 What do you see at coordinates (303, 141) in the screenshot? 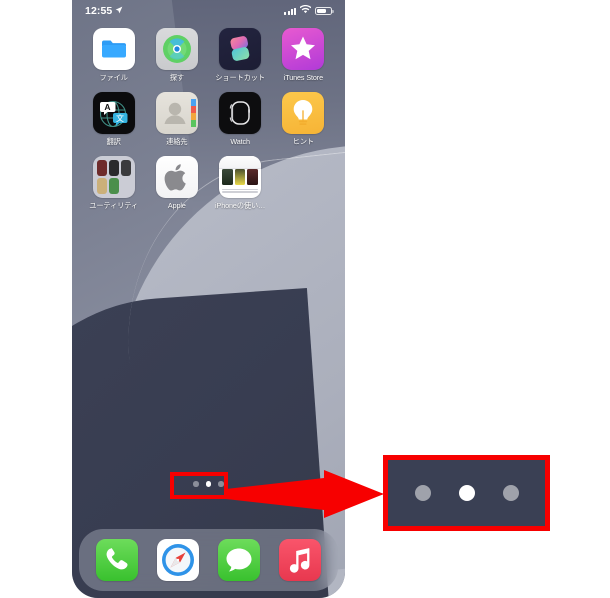
I see `app-label: ヒント` at bounding box center [303, 141].